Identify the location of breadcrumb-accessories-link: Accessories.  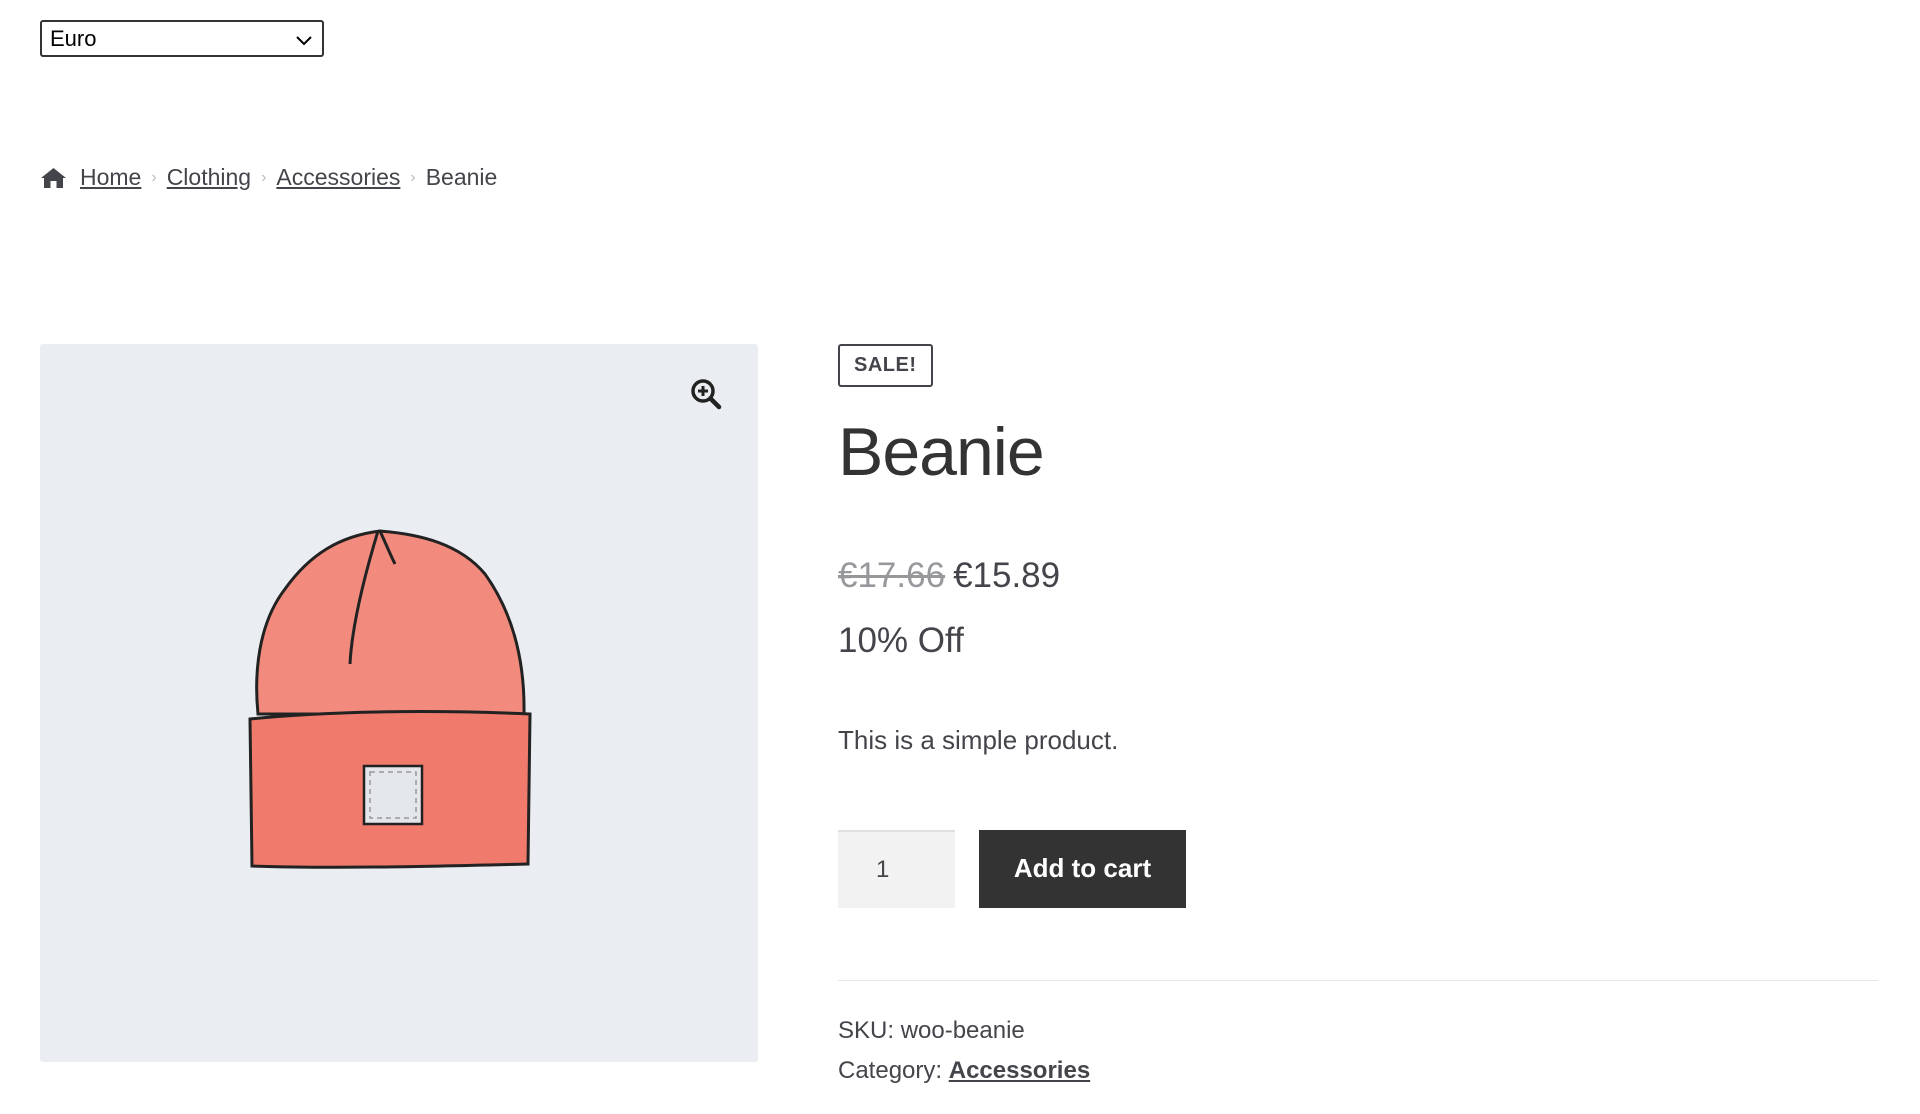
(338, 177).